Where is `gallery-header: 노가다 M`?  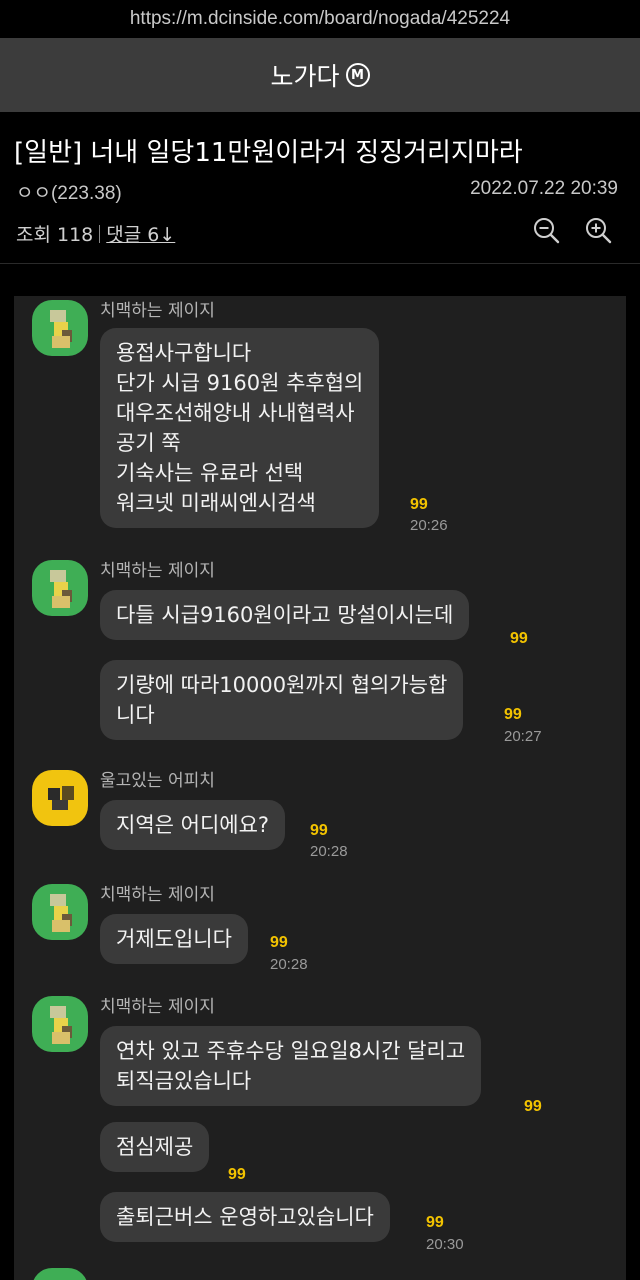 gallery-header: 노가다 M is located at coordinates (320, 75).